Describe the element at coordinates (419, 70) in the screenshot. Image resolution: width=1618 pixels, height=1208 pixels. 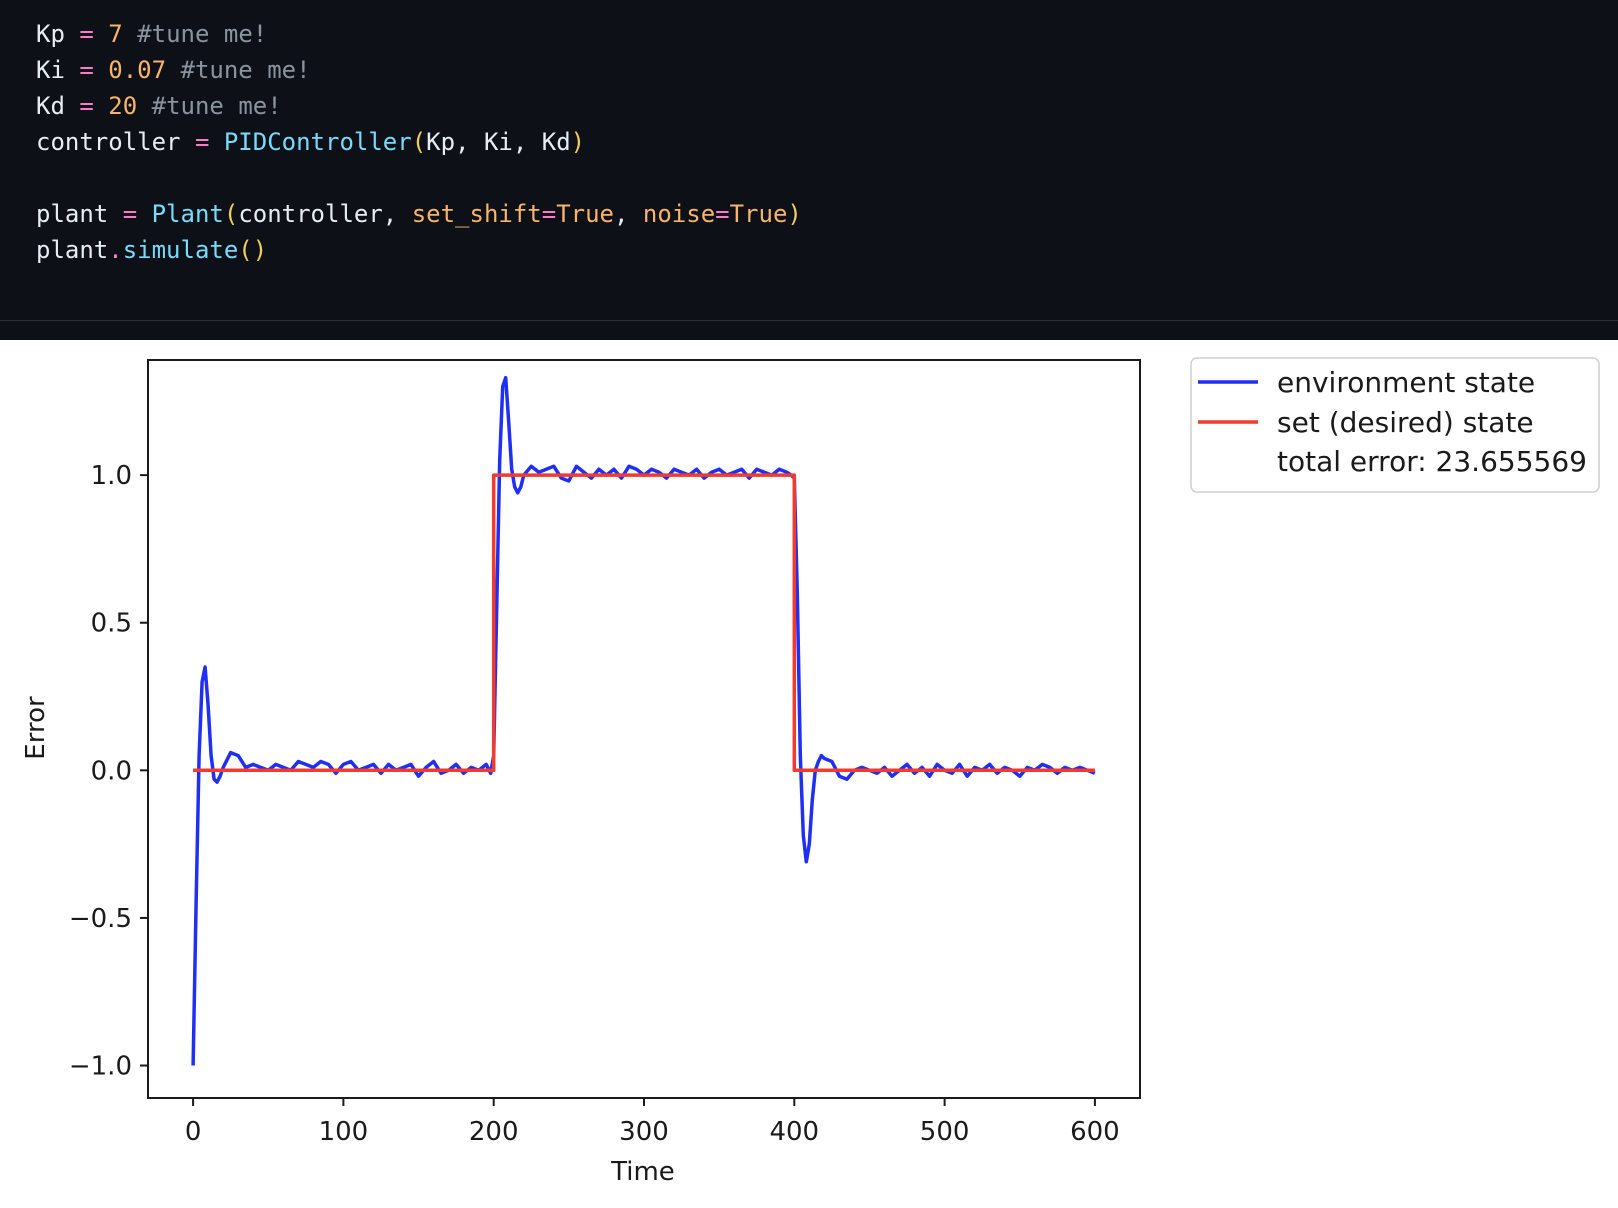
I see `code-line: Ki = 0.07 #tune me!` at that location.